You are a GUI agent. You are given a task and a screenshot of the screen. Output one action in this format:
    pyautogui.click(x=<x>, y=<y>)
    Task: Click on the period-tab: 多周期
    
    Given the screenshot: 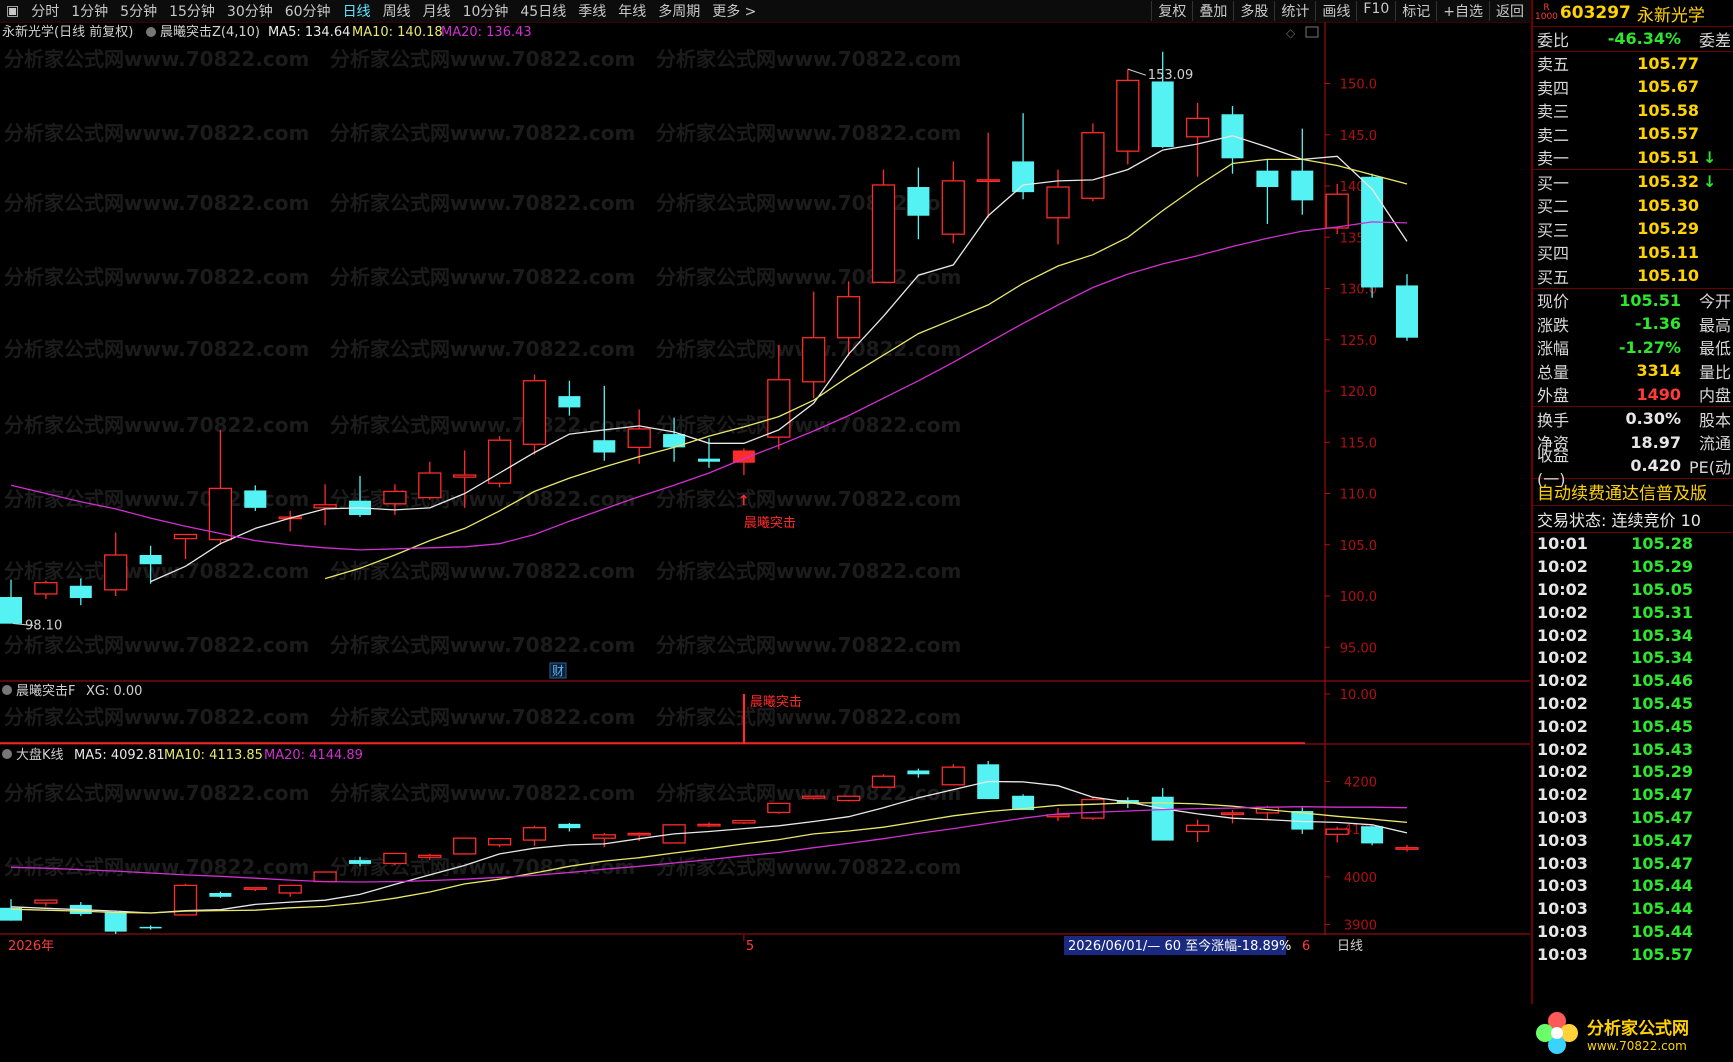 What is the action you would take?
    pyautogui.click(x=679, y=11)
    